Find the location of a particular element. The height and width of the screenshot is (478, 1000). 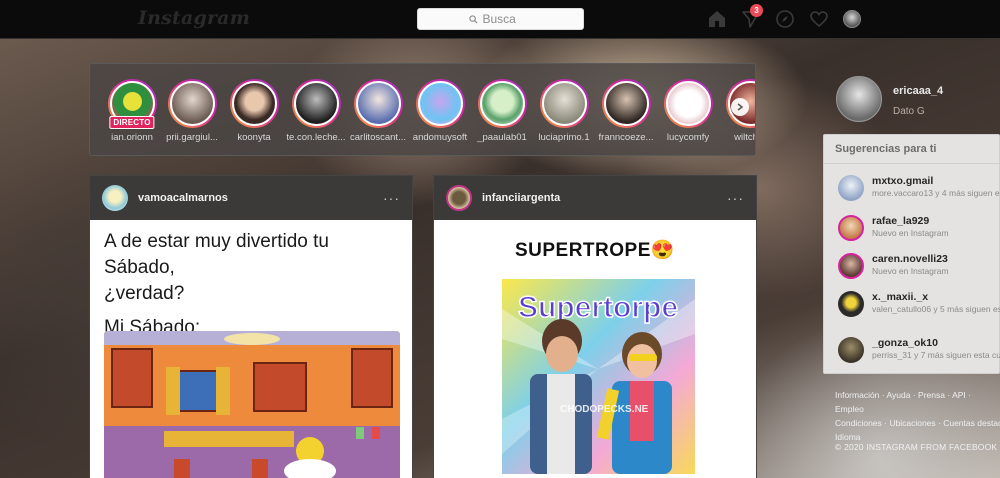

suggestion-item: caren.novelli23 Nuevo en Instagram is located at coordinates (919, 266).